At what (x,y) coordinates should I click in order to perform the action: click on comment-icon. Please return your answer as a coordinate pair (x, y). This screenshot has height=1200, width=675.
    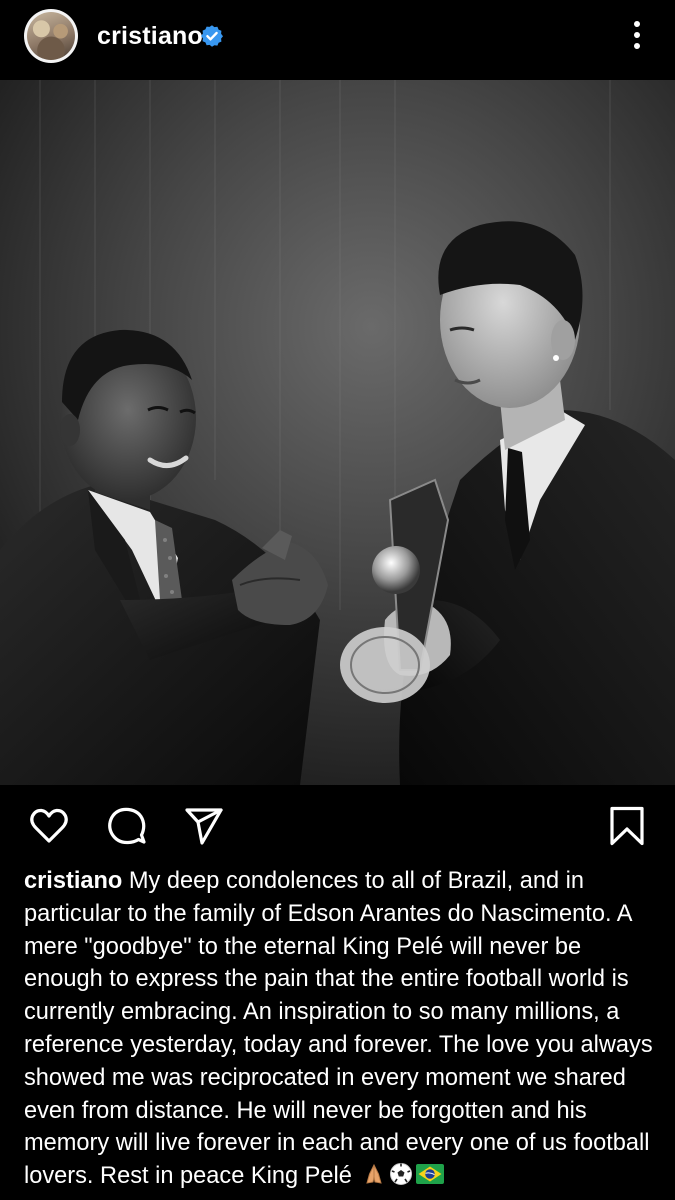
    Looking at the image, I should click on (127, 826).